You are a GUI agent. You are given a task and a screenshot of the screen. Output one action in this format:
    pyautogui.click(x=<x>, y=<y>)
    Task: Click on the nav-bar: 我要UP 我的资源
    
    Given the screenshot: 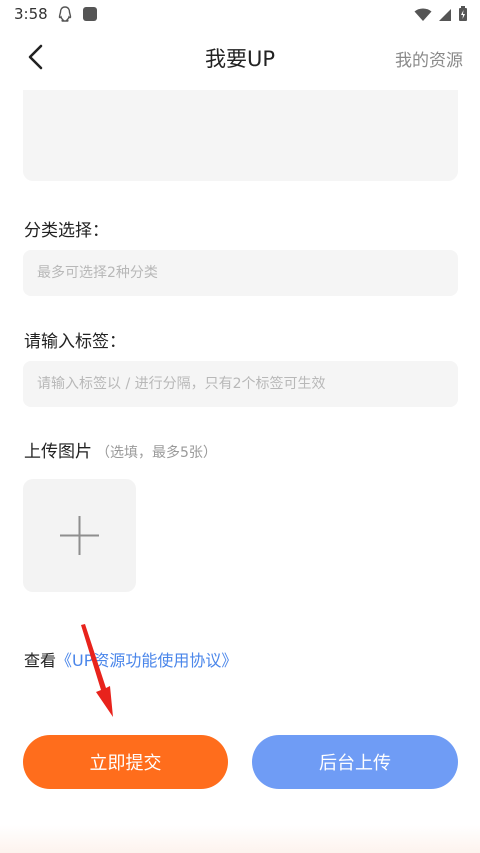 What is the action you would take?
    pyautogui.click(x=240, y=57)
    